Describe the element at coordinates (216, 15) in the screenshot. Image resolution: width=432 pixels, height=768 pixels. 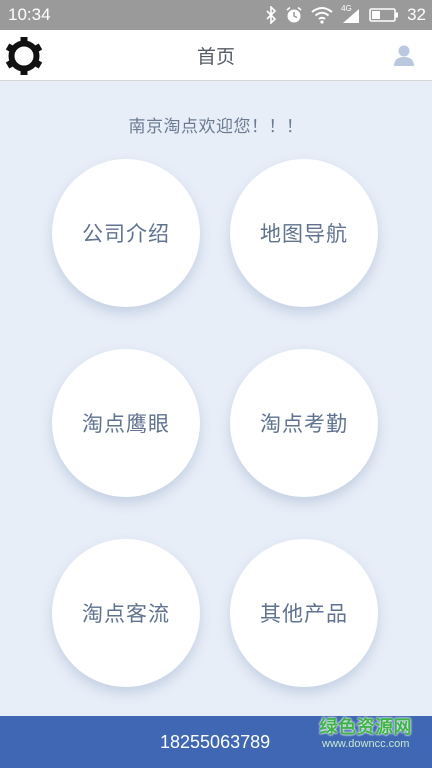
I see `status-bar: 10:34 4G 32` at that location.